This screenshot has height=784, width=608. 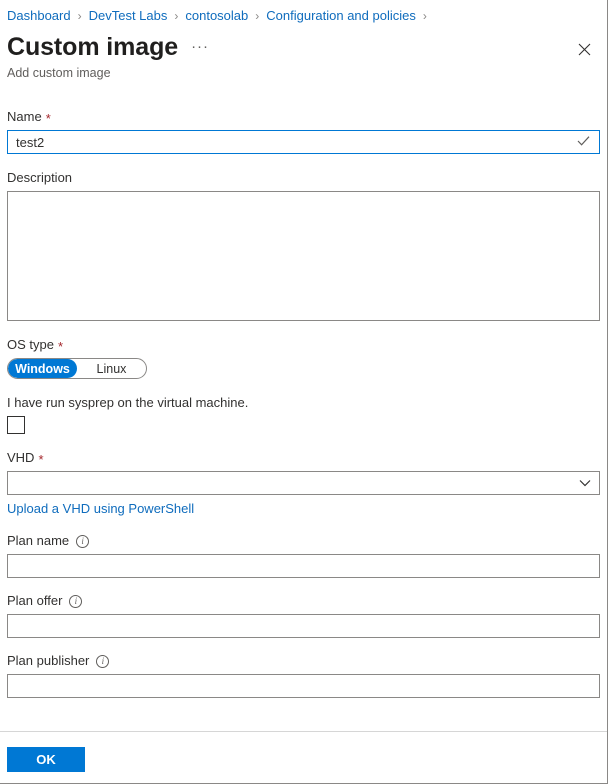 What do you see at coordinates (48, 118) in the screenshot?
I see `name-required-indicator: *` at bounding box center [48, 118].